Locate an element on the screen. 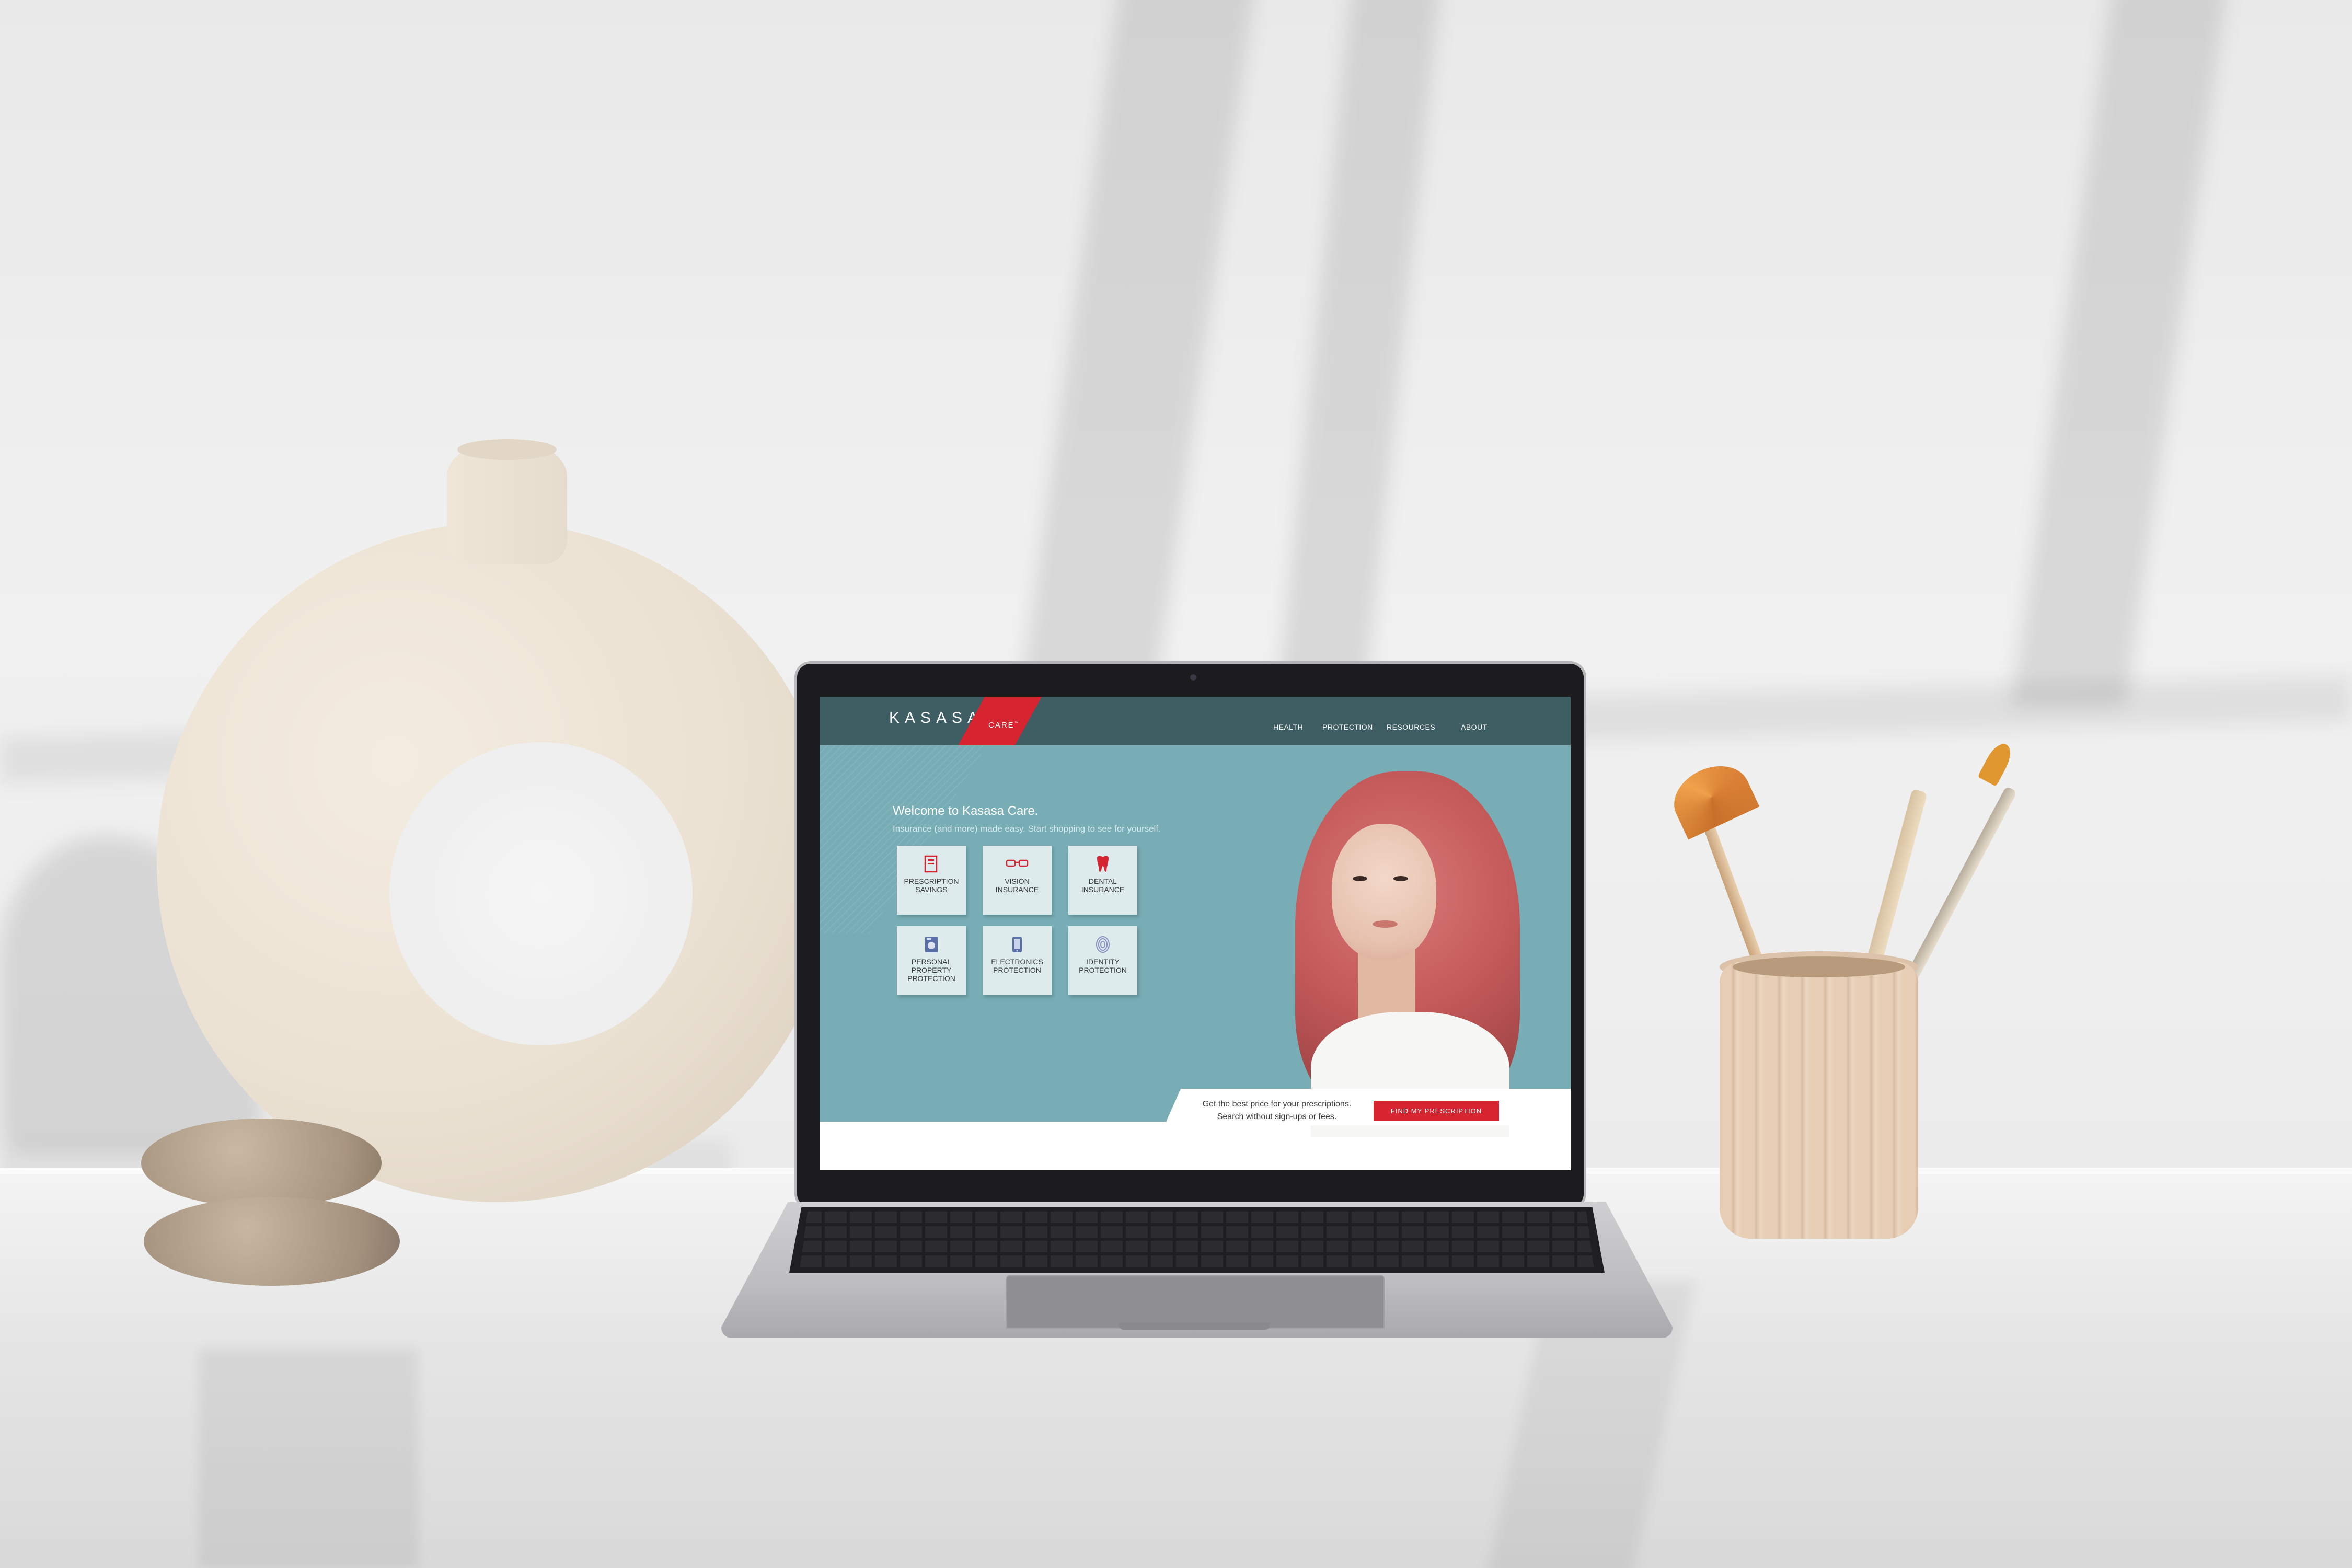 The width and height of the screenshot is (2352, 1568). tile-label: ELECTRONICS PROTECTION is located at coordinates (1017, 966).